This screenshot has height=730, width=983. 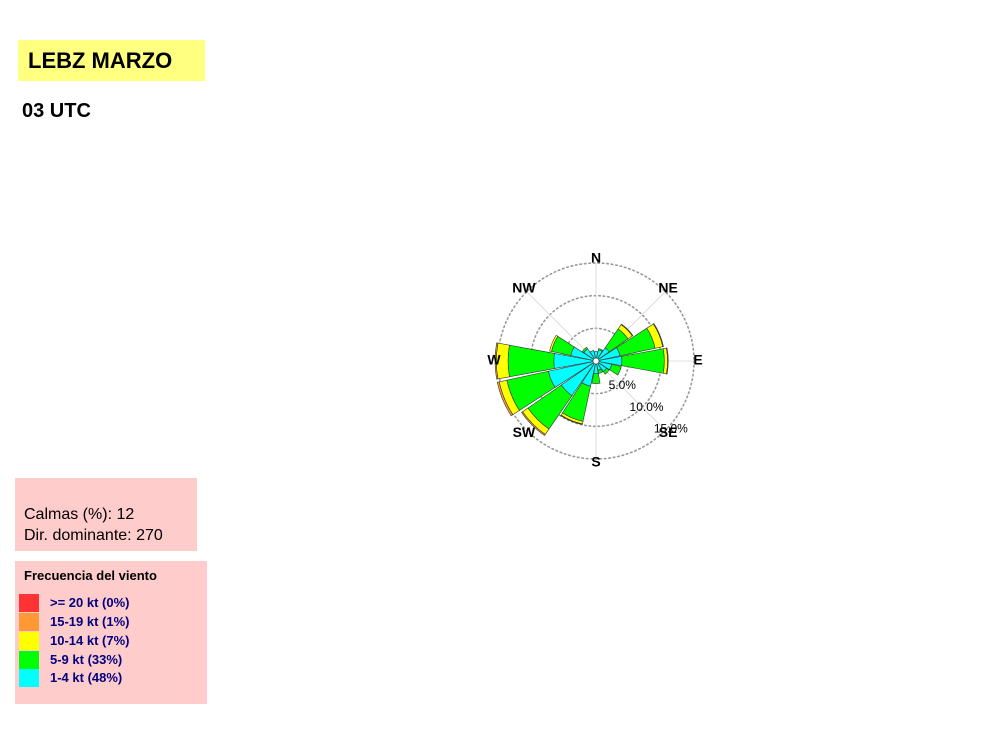 What do you see at coordinates (149, 535) in the screenshot?
I see `dominant-direction-value: 270` at bounding box center [149, 535].